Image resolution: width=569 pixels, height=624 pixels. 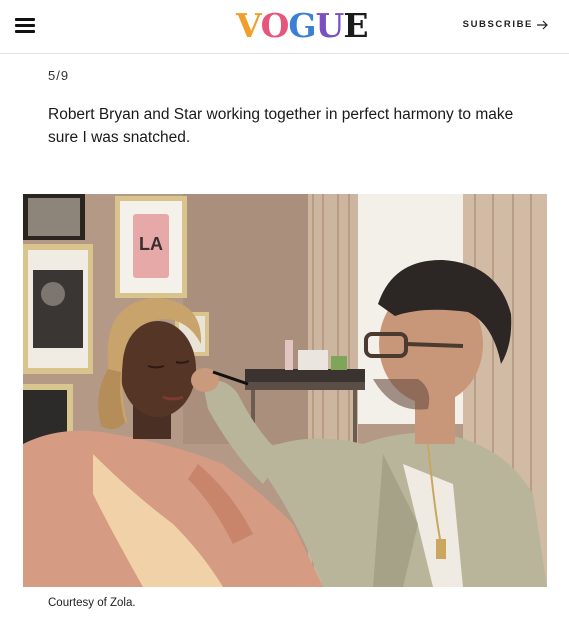 I want to click on subscribe-link: SUBSCRIBE, so click(x=506, y=24).